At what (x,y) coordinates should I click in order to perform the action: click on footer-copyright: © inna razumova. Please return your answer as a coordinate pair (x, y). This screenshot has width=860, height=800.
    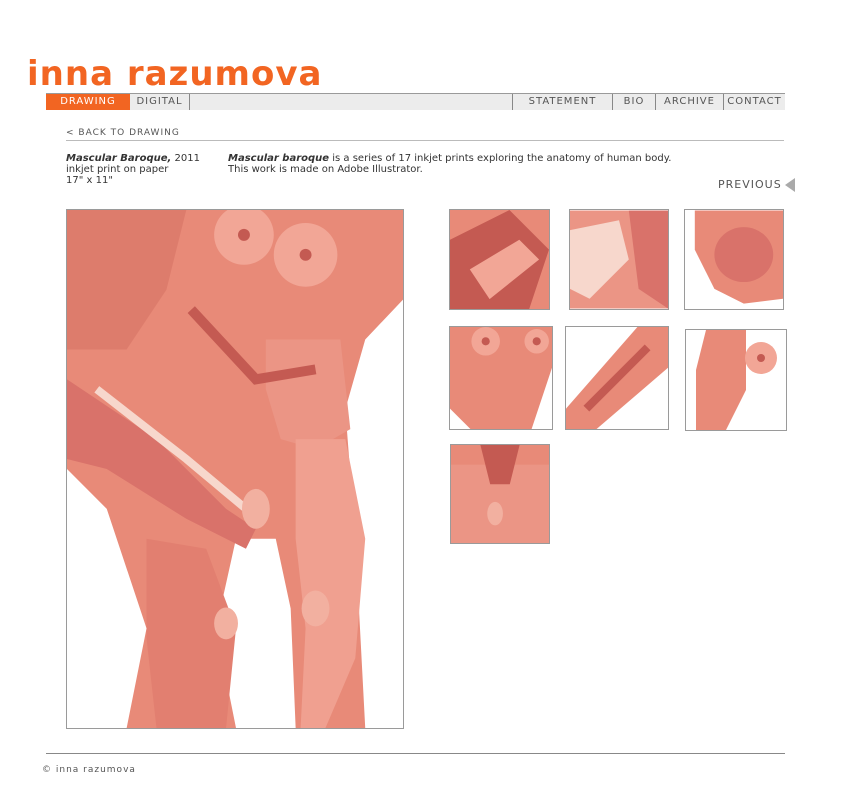
    Looking at the image, I should click on (89, 770).